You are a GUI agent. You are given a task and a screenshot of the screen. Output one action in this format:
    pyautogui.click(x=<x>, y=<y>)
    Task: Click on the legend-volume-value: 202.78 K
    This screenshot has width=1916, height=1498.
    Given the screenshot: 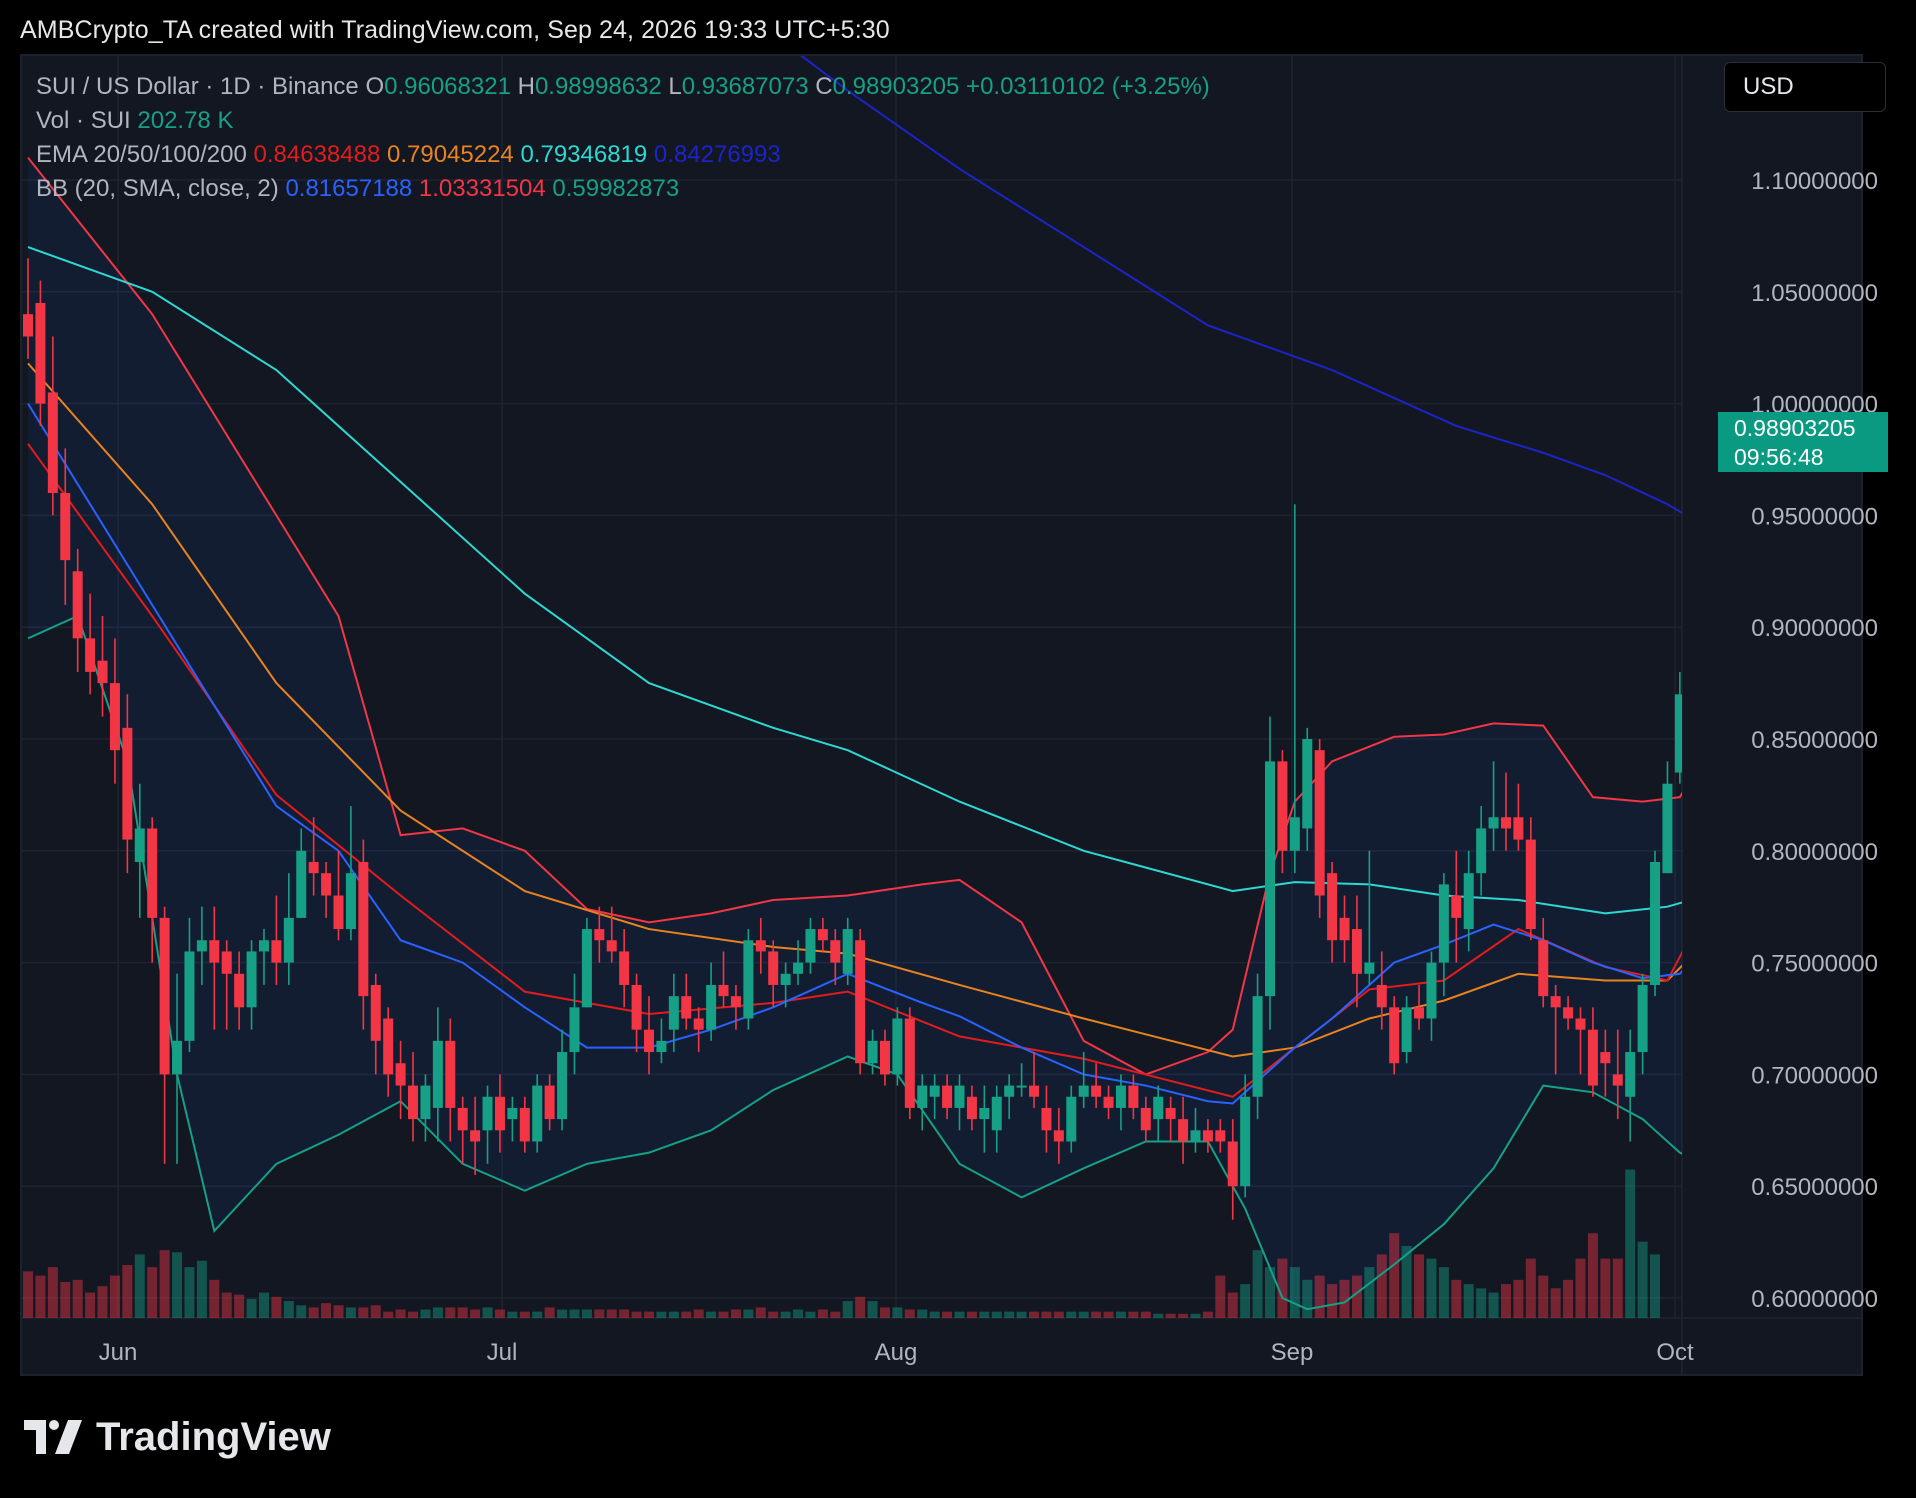 What is the action you would take?
    pyautogui.click(x=185, y=120)
    